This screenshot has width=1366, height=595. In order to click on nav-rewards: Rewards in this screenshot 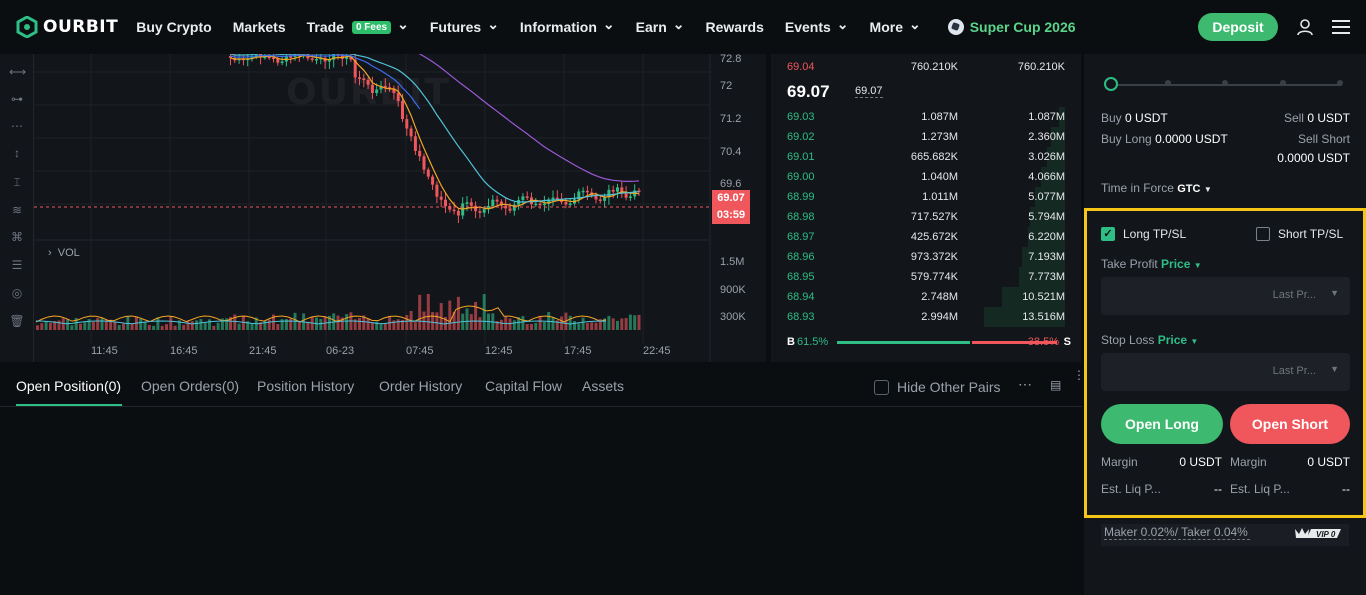, I will do `click(735, 27)`.